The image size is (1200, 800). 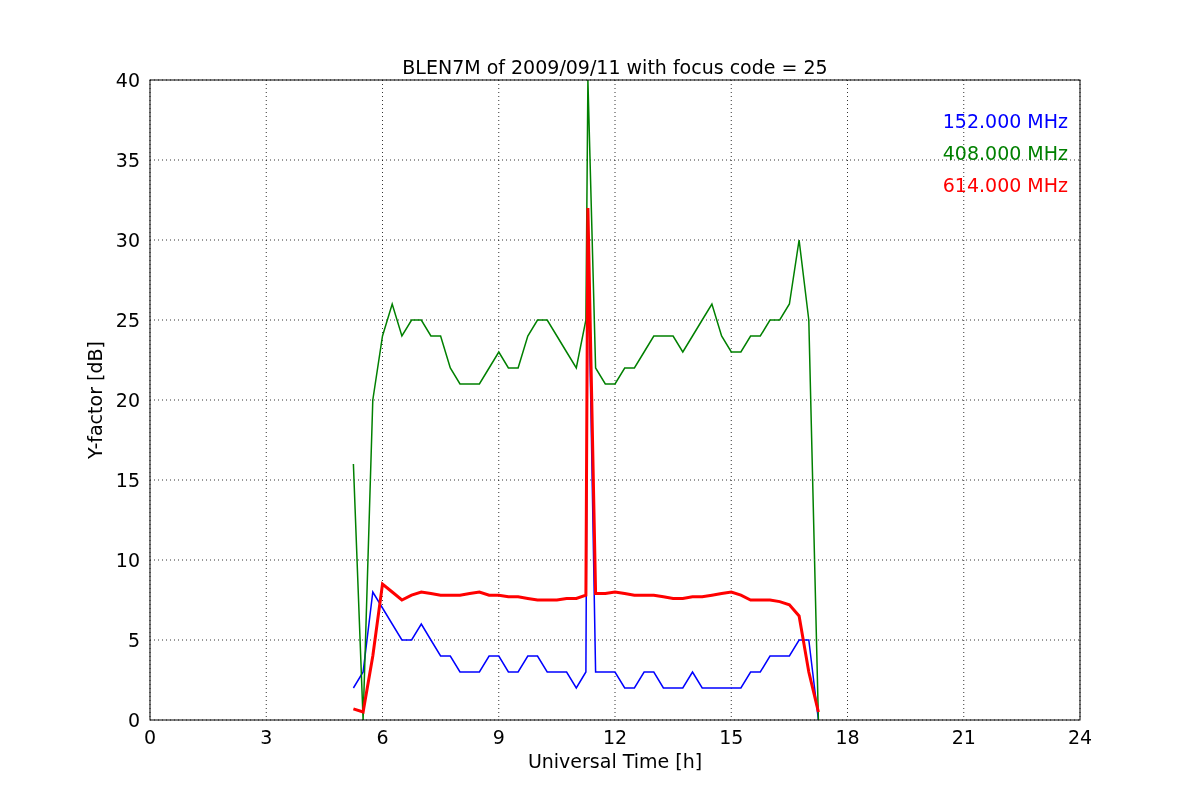 I want to click on y-tick-label: 40, so click(x=127, y=80).